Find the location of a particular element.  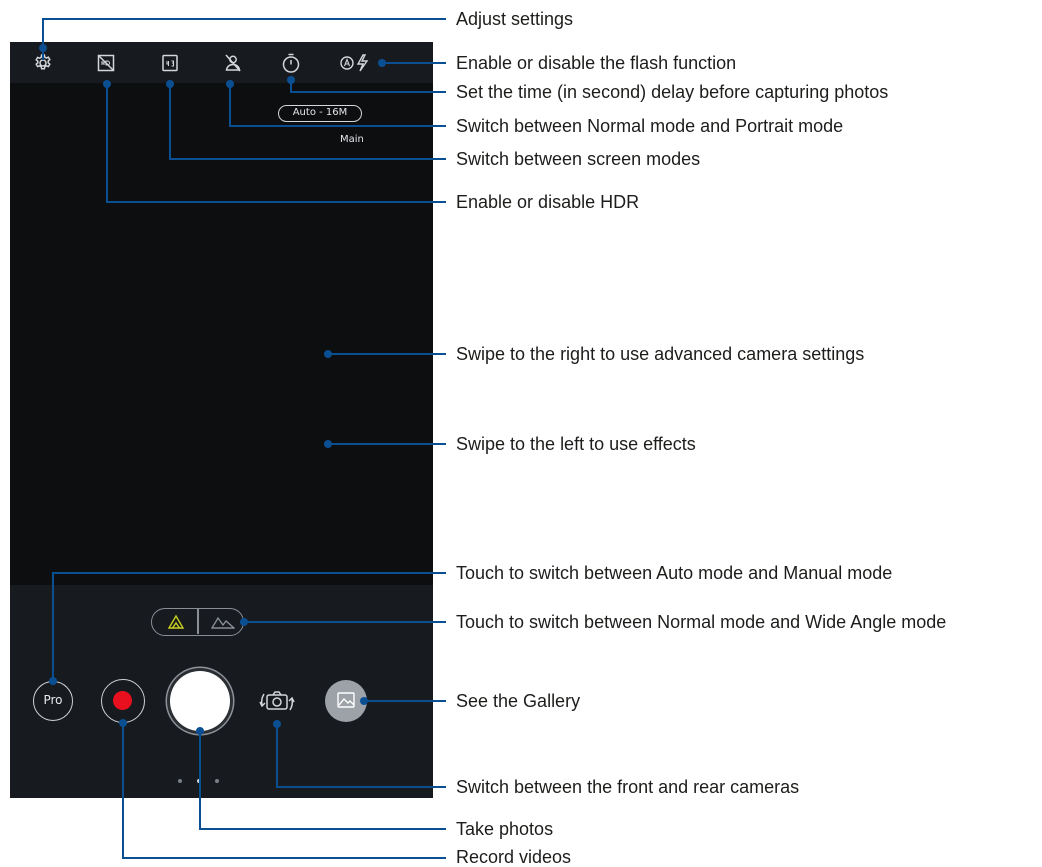

callout-take-photos: Take photos is located at coordinates (505, 829).